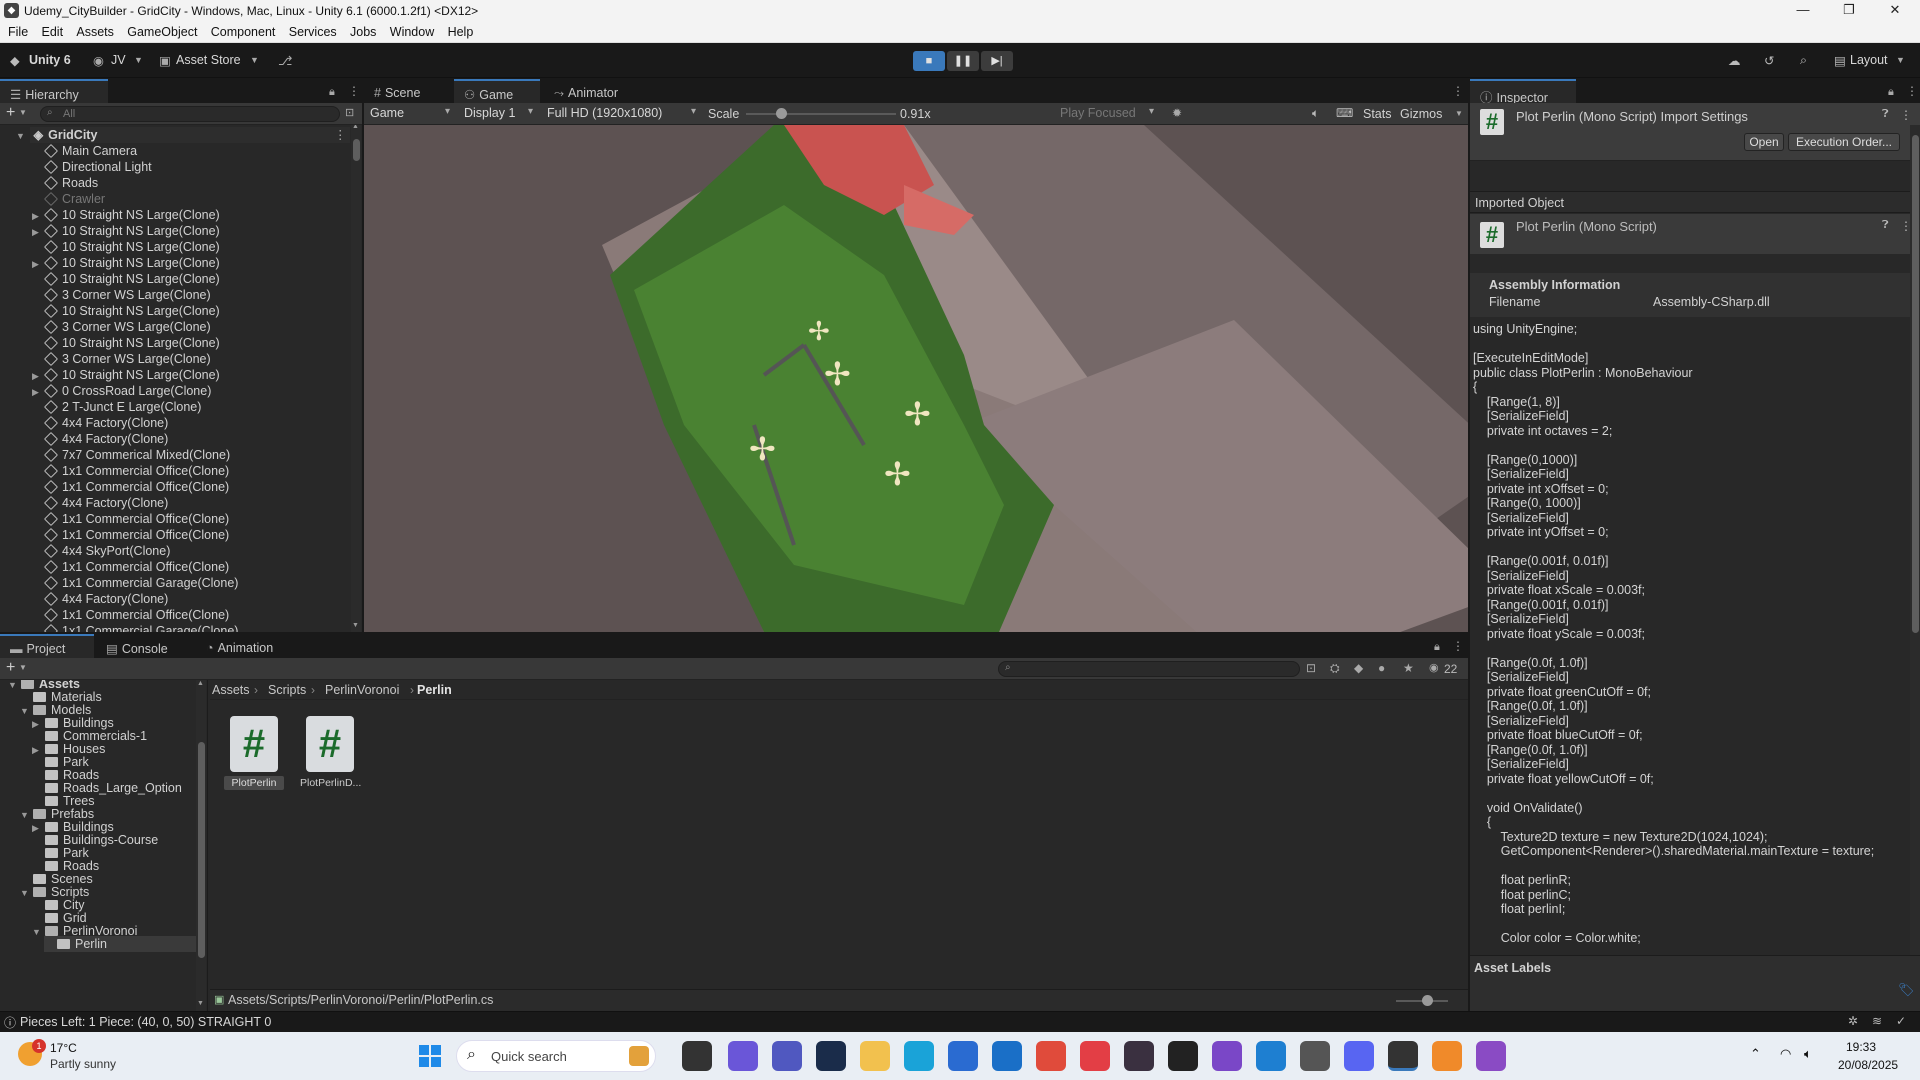  What do you see at coordinates (497, 91) in the screenshot?
I see `tab-game: ⚇ Game` at bounding box center [497, 91].